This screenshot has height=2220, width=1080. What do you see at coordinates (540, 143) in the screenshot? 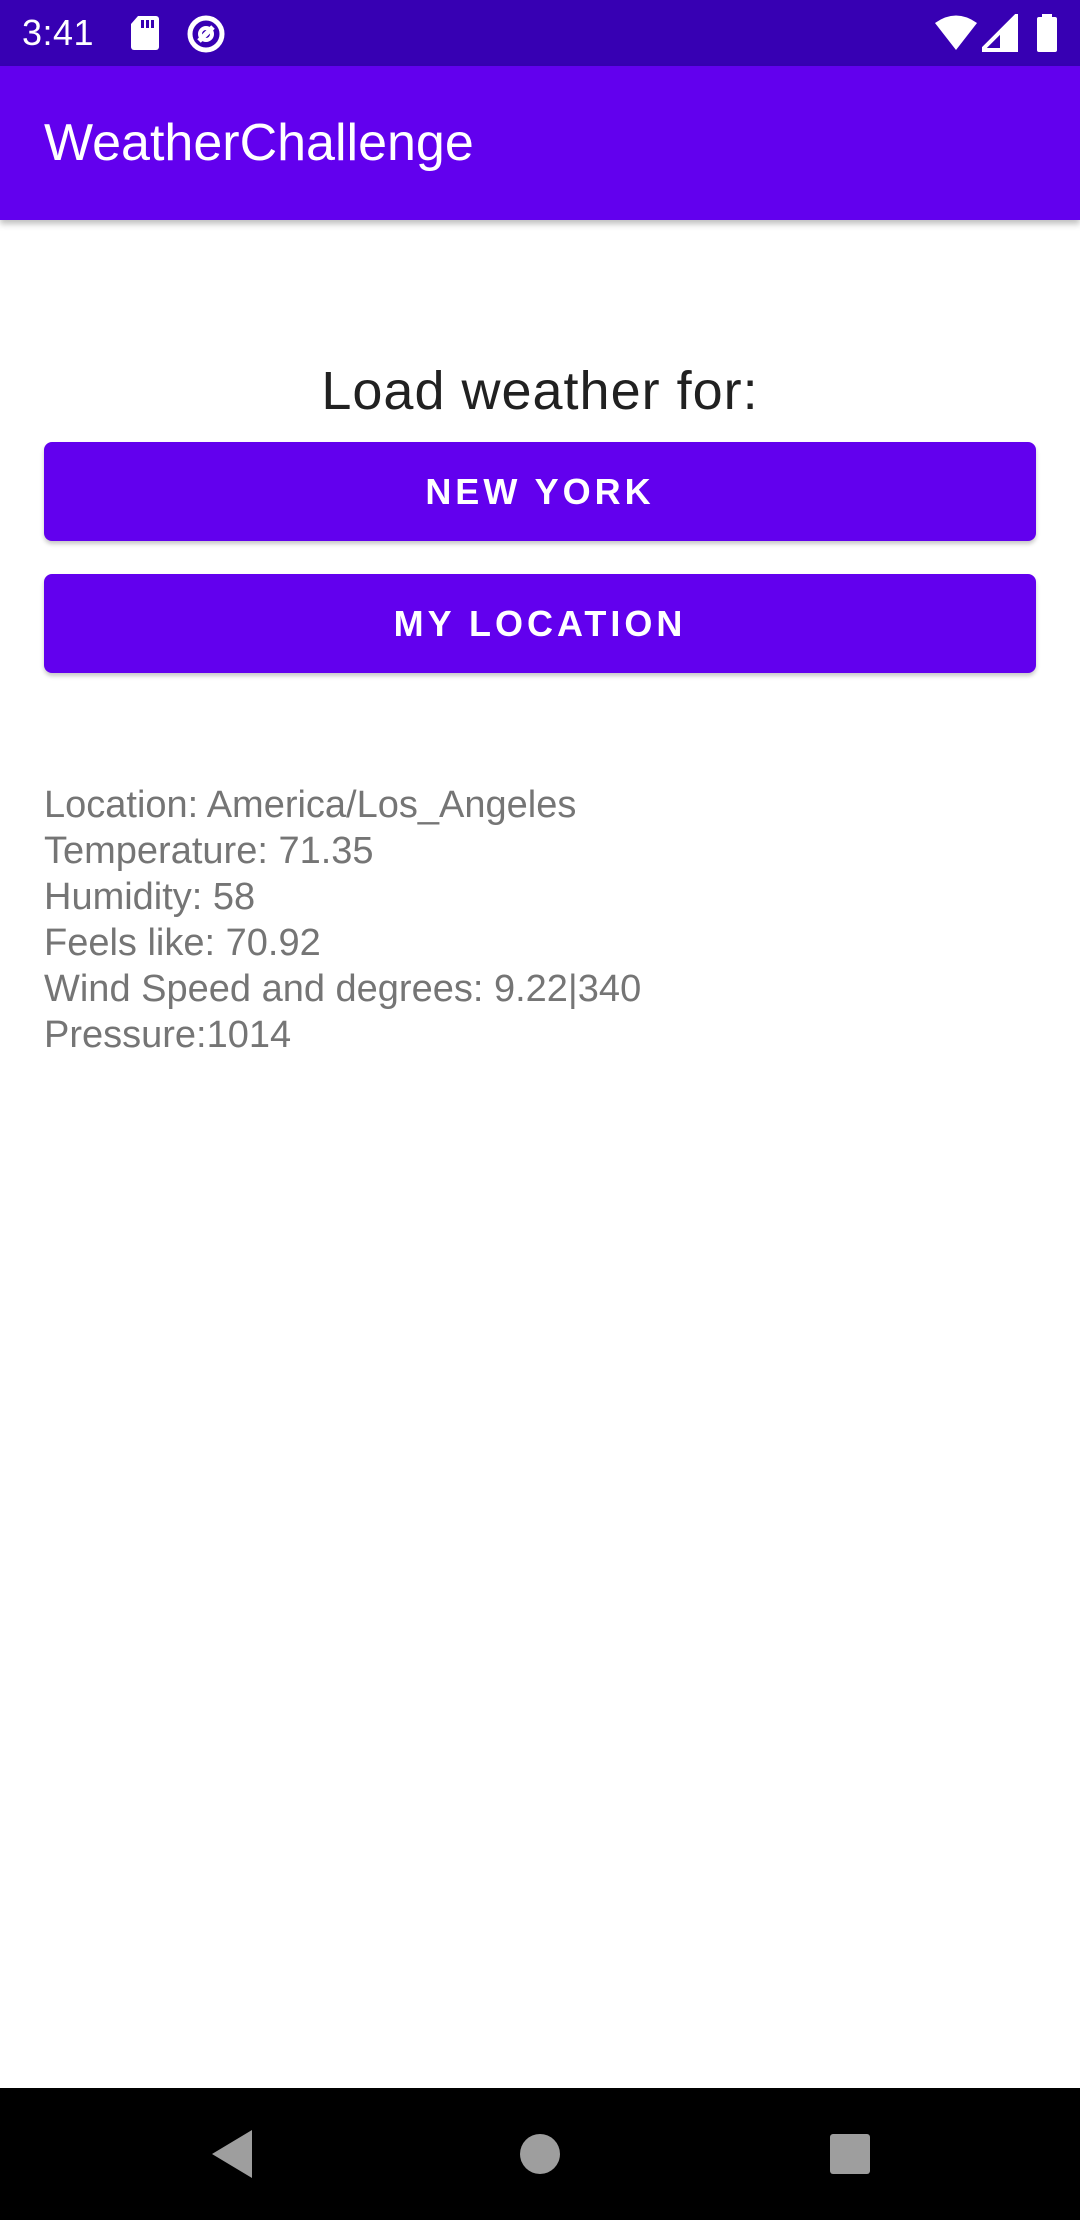
I see `app-bar: WeatherChallenge` at bounding box center [540, 143].